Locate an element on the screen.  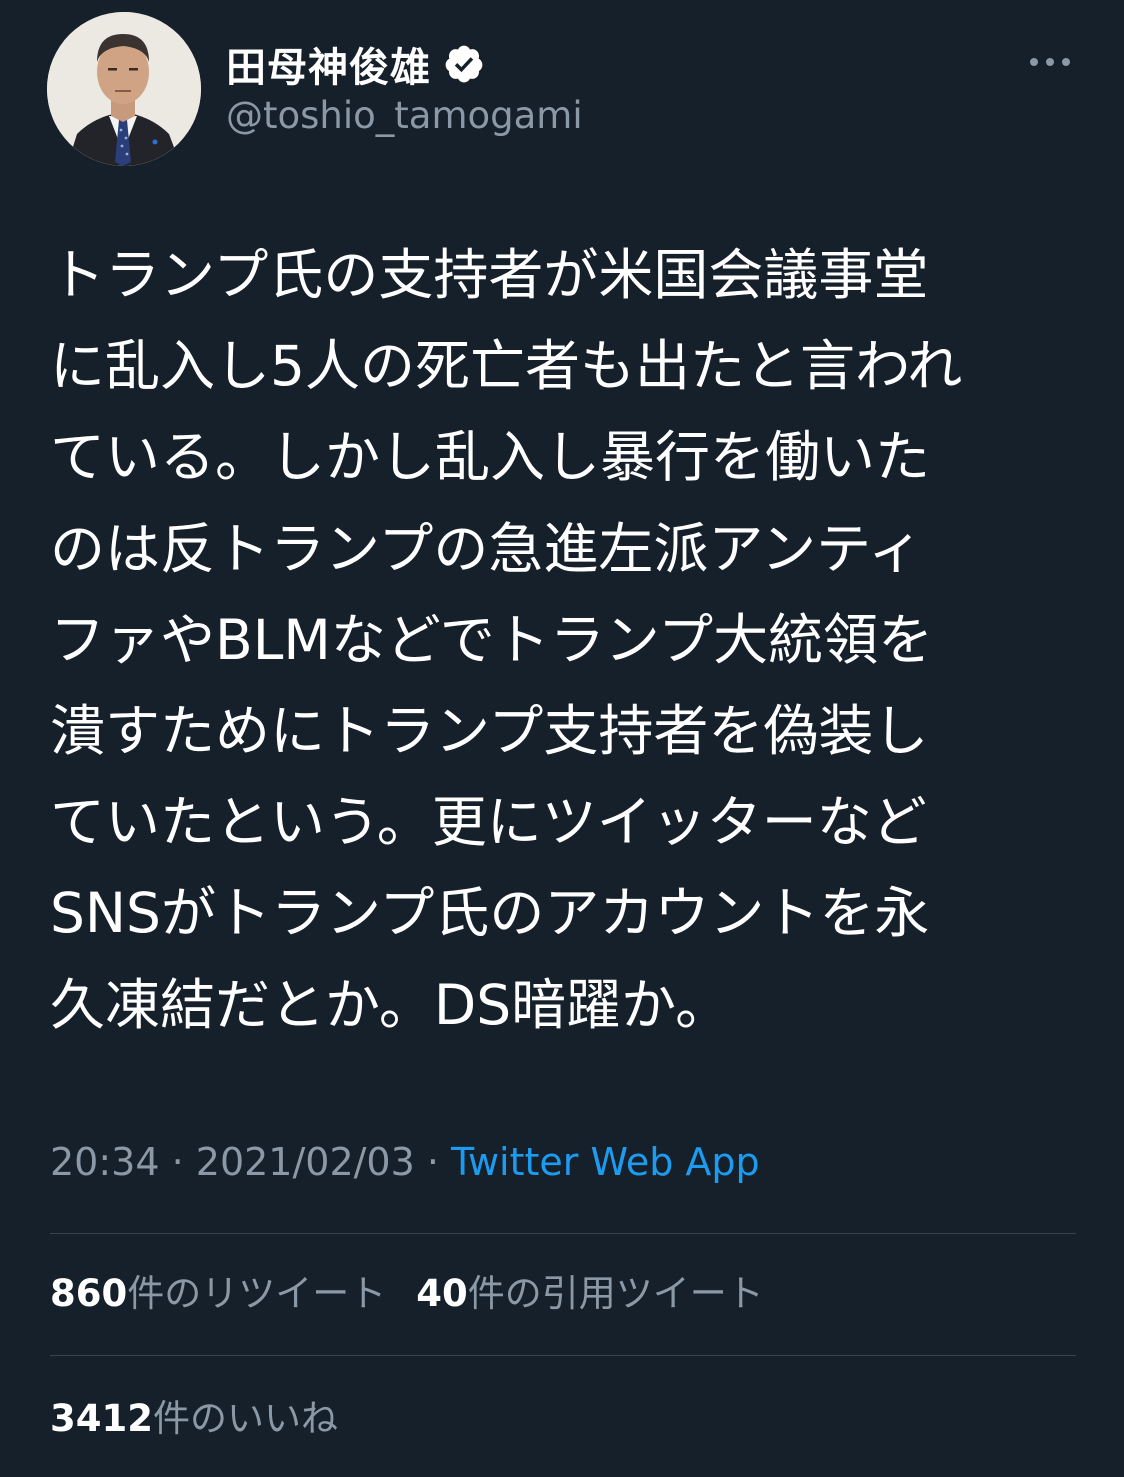
likes-label: 件のいいね is located at coordinates (245, 1418).